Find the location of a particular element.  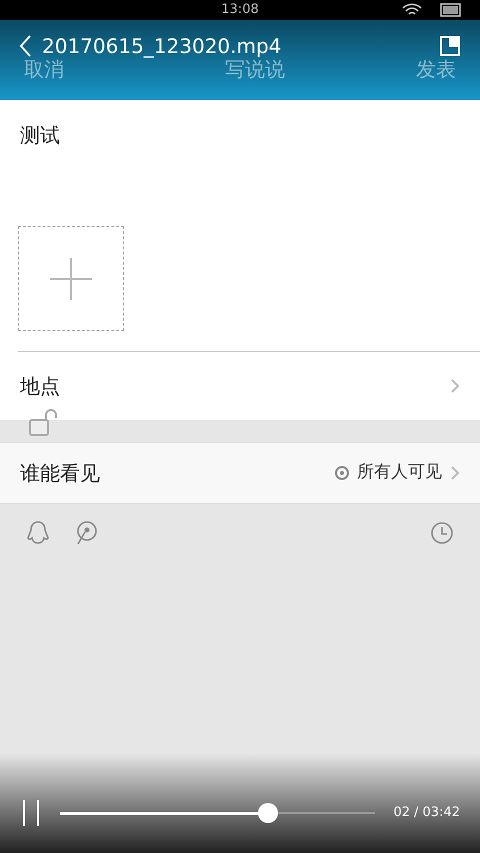

pause-icon is located at coordinates (30, 813).